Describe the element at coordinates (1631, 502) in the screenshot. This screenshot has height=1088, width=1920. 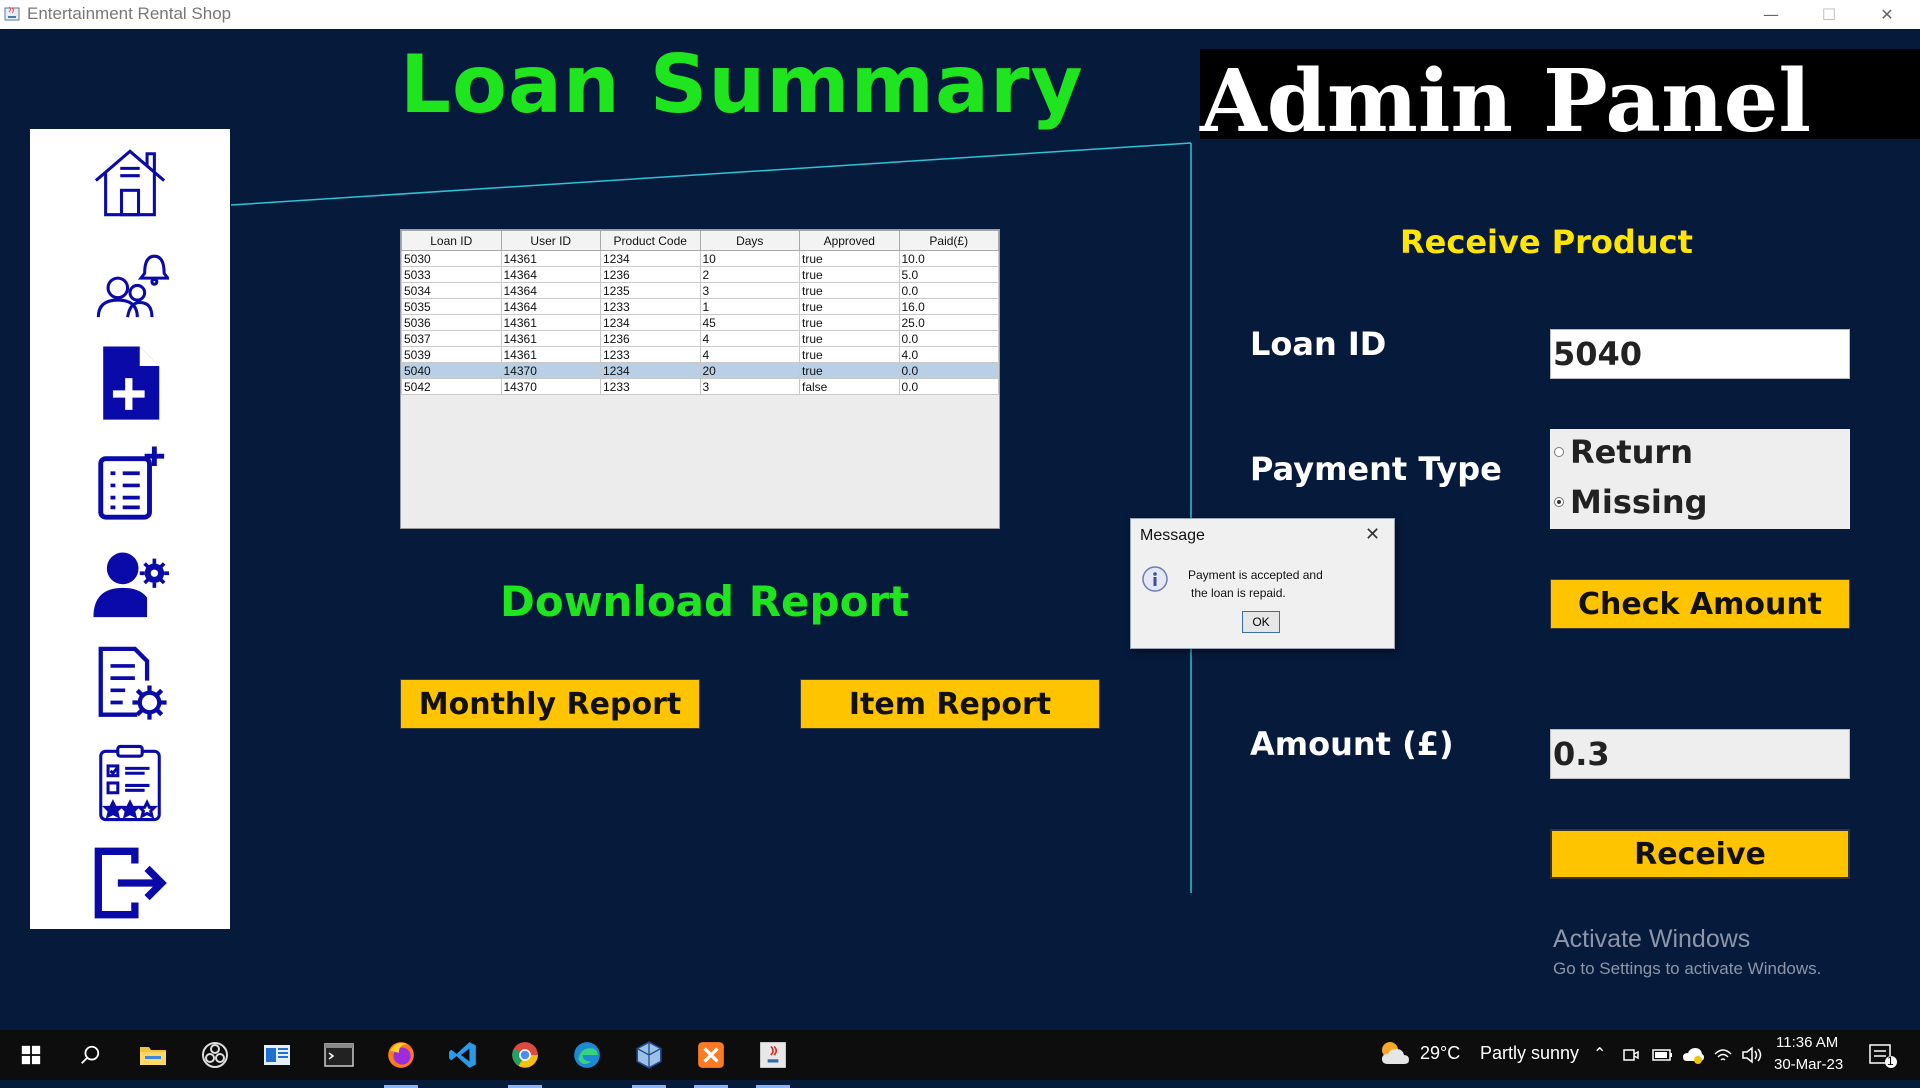
I see `radio-missing: Missing` at that location.